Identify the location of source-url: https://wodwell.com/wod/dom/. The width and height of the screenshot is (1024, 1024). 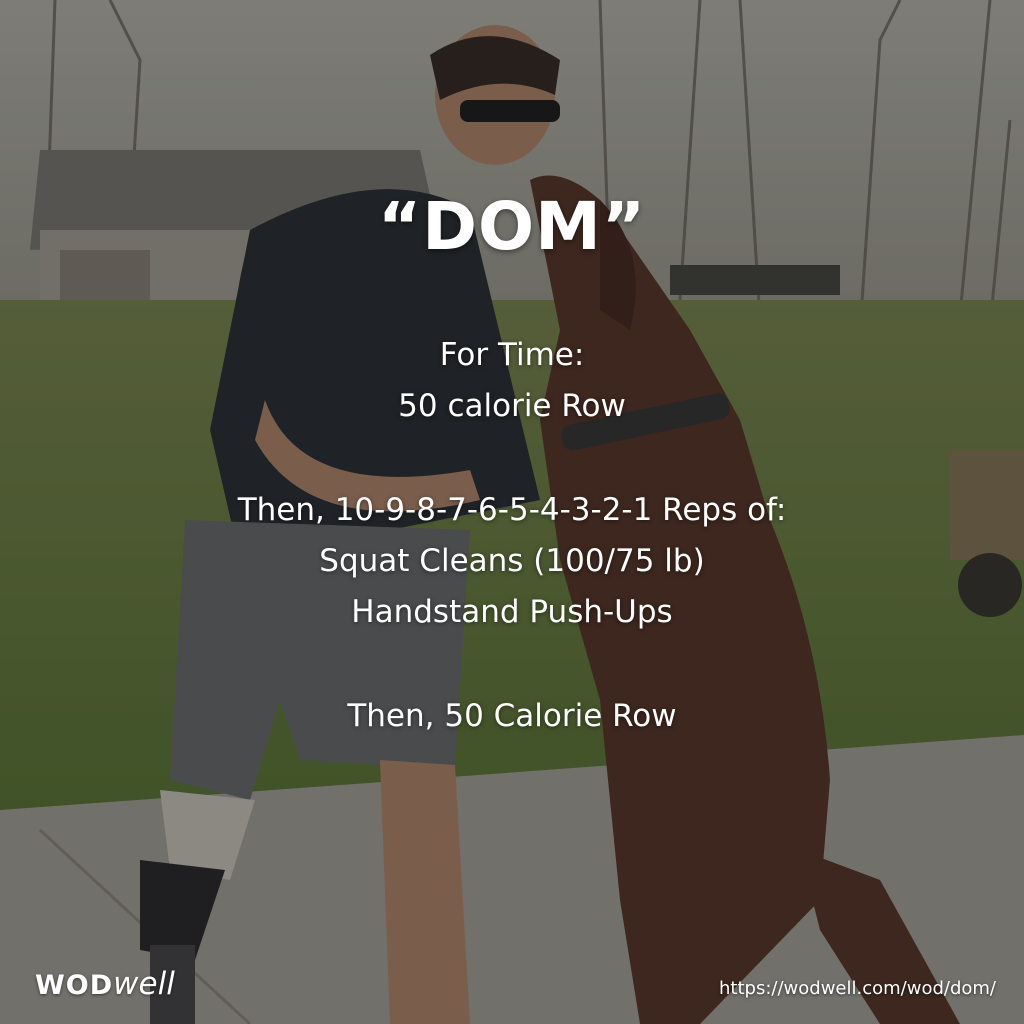
(857, 988).